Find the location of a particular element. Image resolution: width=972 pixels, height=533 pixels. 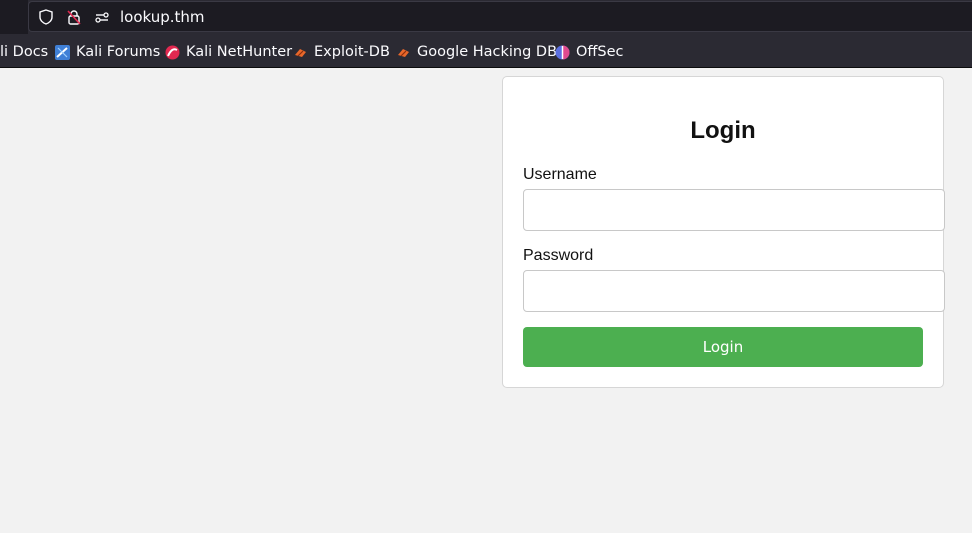

bookmark-offsec: OffSec is located at coordinates (589, 52).